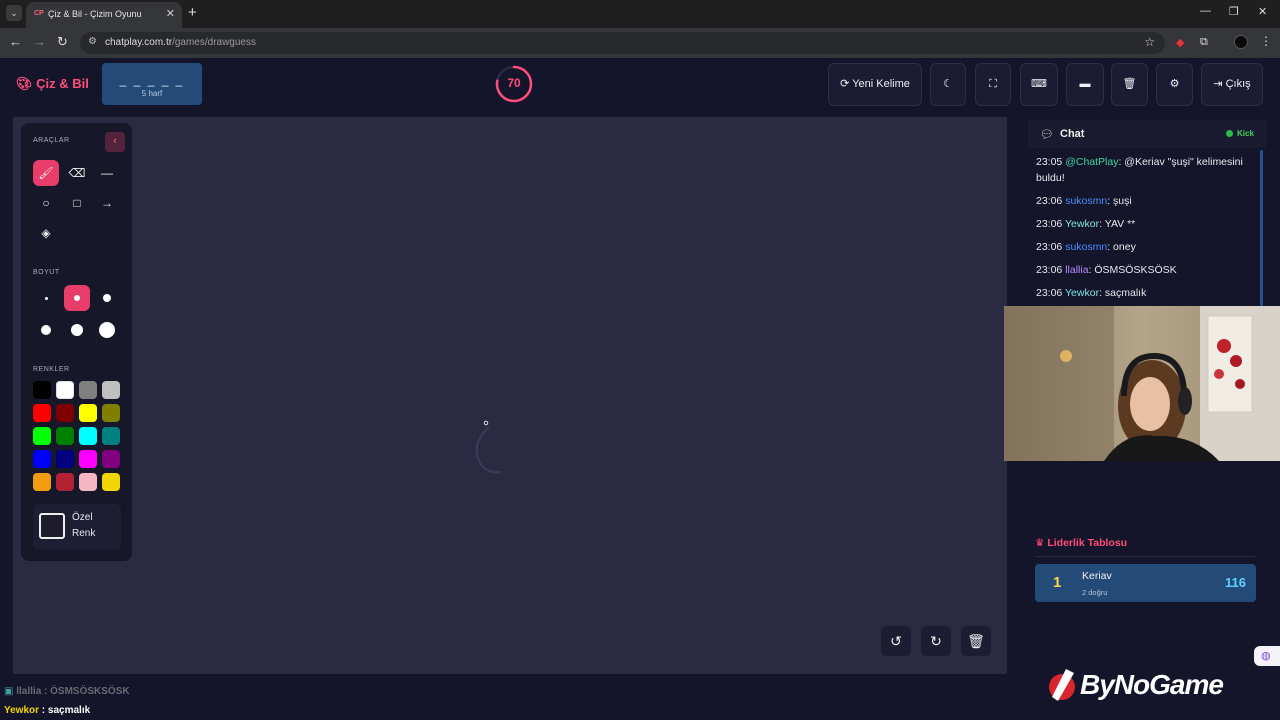 Image resolution: width=1280 pixels, height=720 pixels. Describe the element at coordinates (1062, 685) in the screenshot. I see `brand-mark-icon` at that location.